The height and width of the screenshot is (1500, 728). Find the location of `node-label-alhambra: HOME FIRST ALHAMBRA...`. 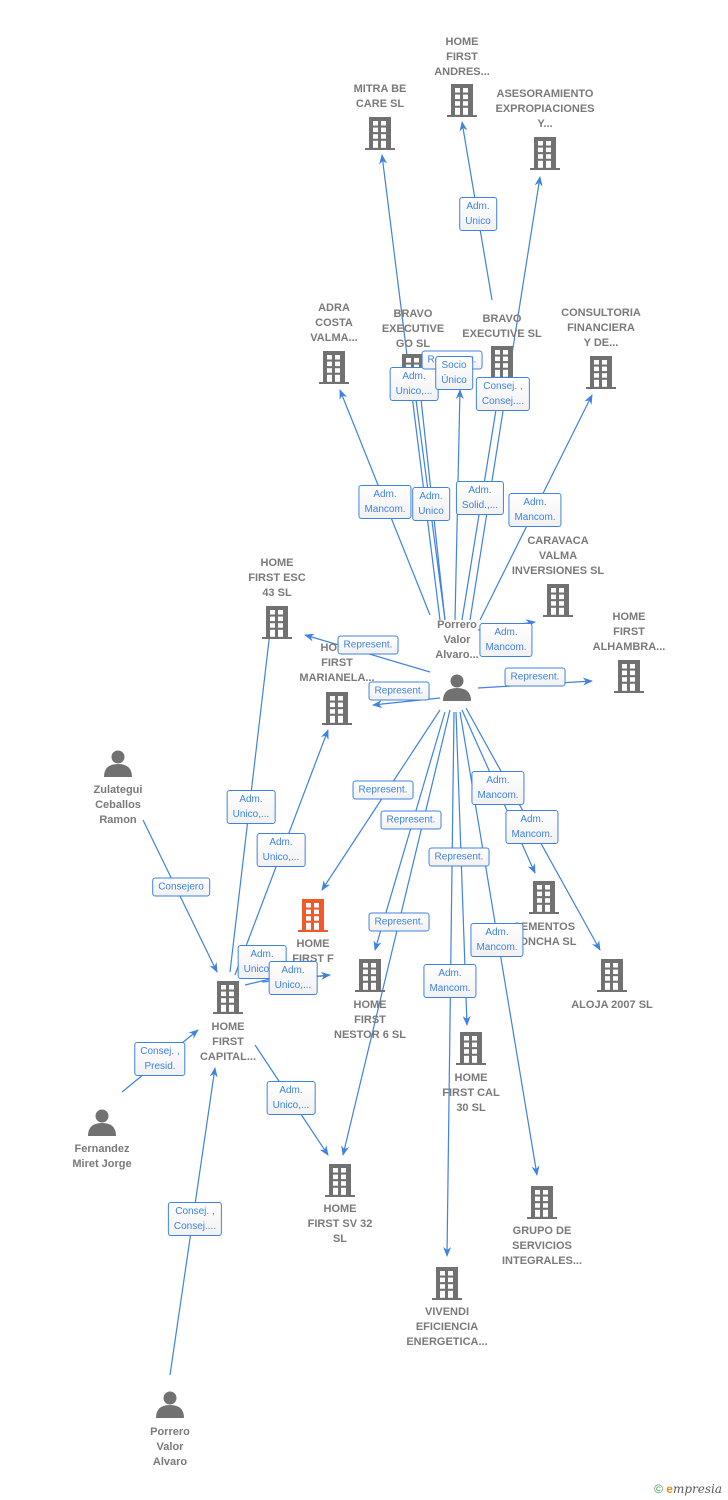

node-label-alhambra: HOME FIRST ALHAMBRA... is located at coordinates (629, 632).